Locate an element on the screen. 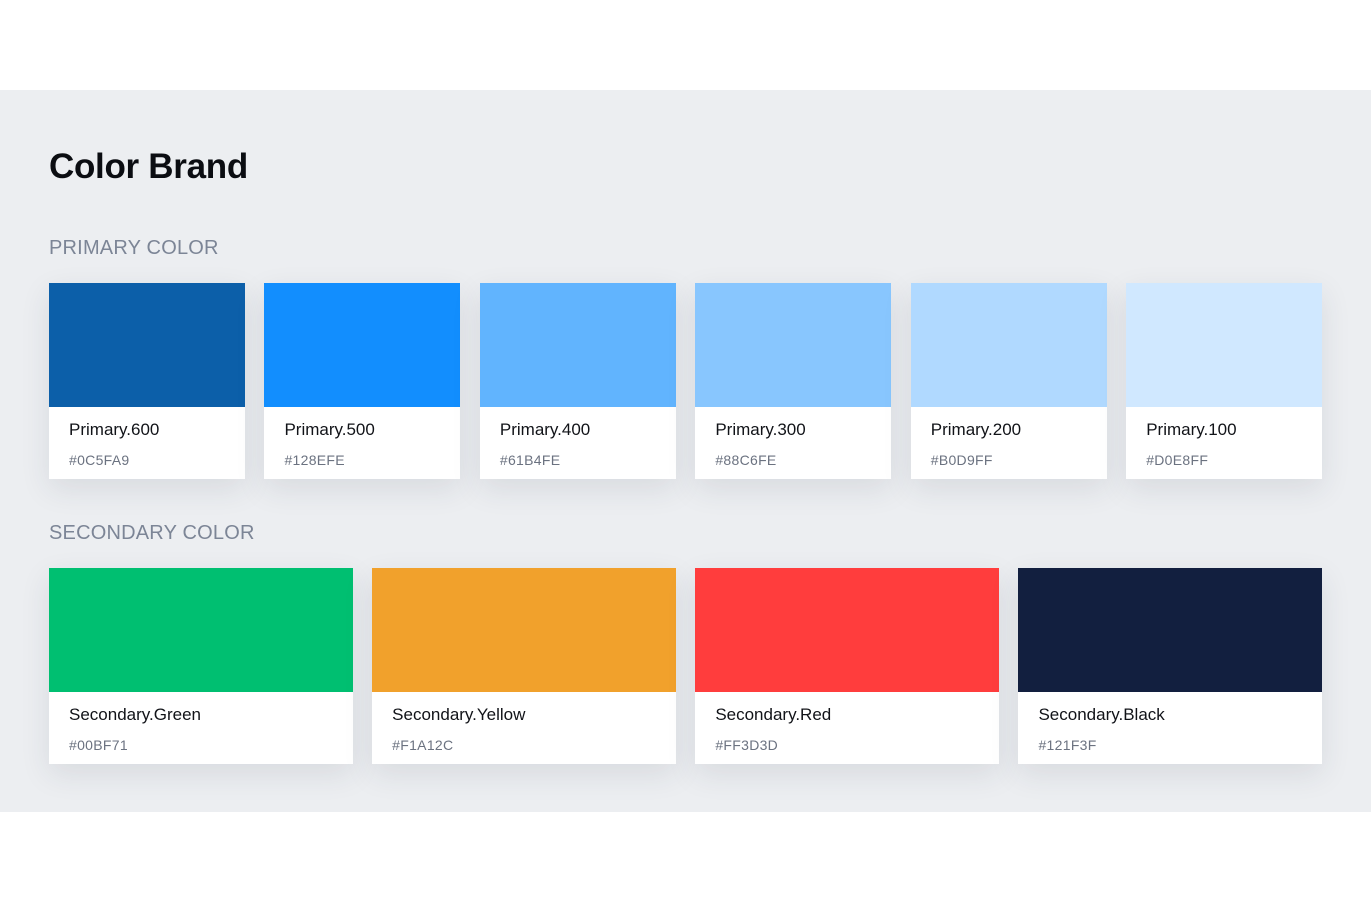  color-card-primary-500: Primary.500 #128EFE is located at coordinates (362, 381).